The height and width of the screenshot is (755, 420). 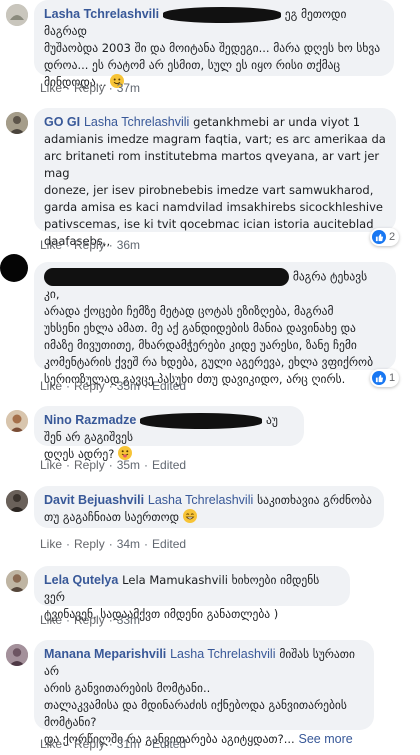 I want to click on comment-actions: Like · Reply · 36m, so click(x=90, y=245).